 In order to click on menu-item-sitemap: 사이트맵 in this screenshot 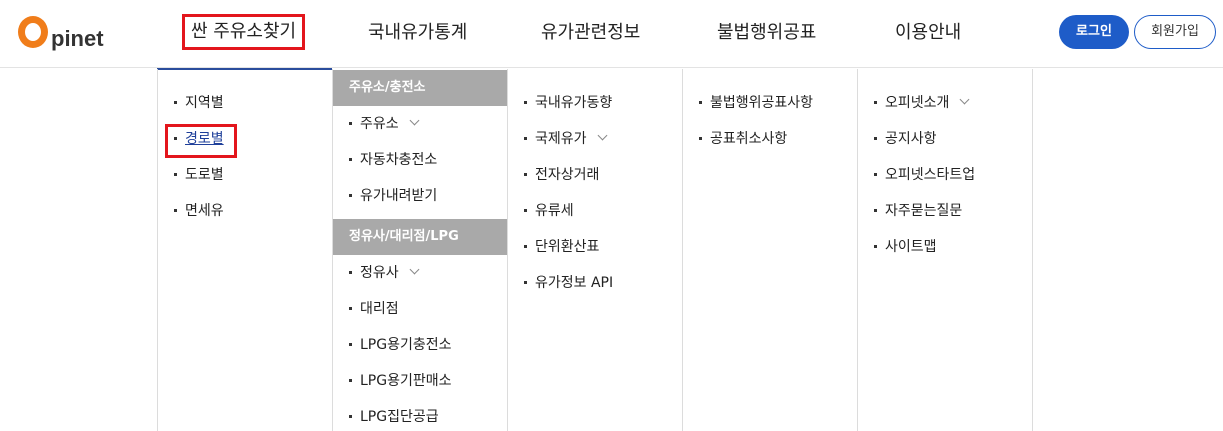, I will do `click(905, 247)`.